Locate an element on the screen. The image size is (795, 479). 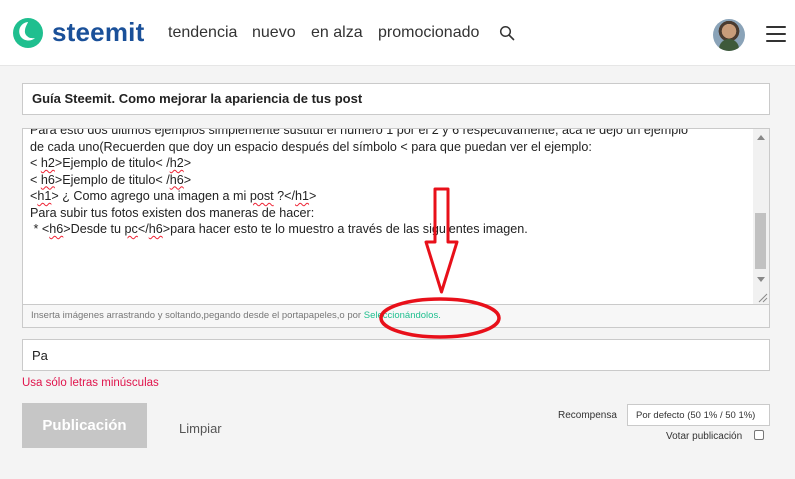
clear-button: Limpiar is located at coordinates (200, 428).